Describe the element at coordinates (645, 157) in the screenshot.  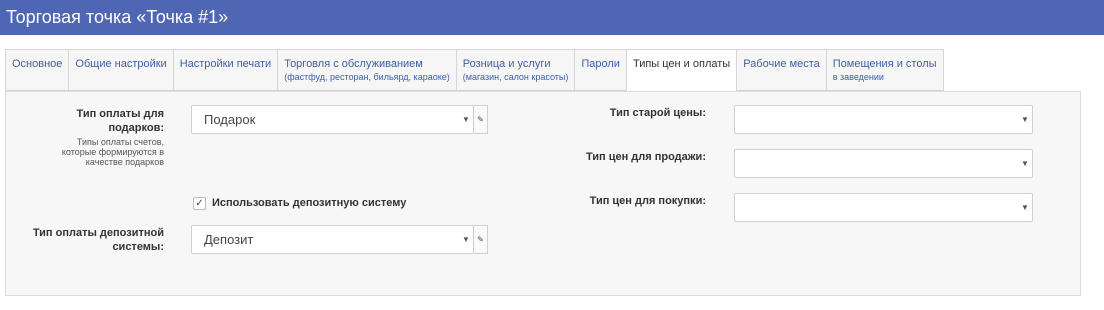
I see `sale-price-type-label: Тип цен для продажи:` at that location.